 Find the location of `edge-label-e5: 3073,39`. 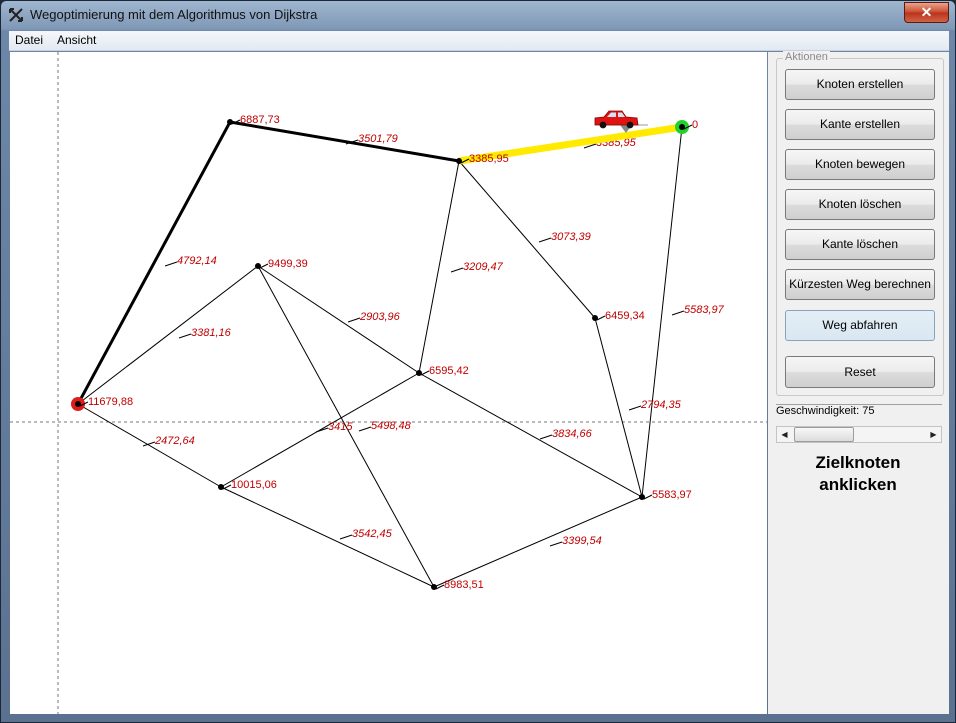

edge-label-e5: 3073,39 is located at coordinates (571, 237).